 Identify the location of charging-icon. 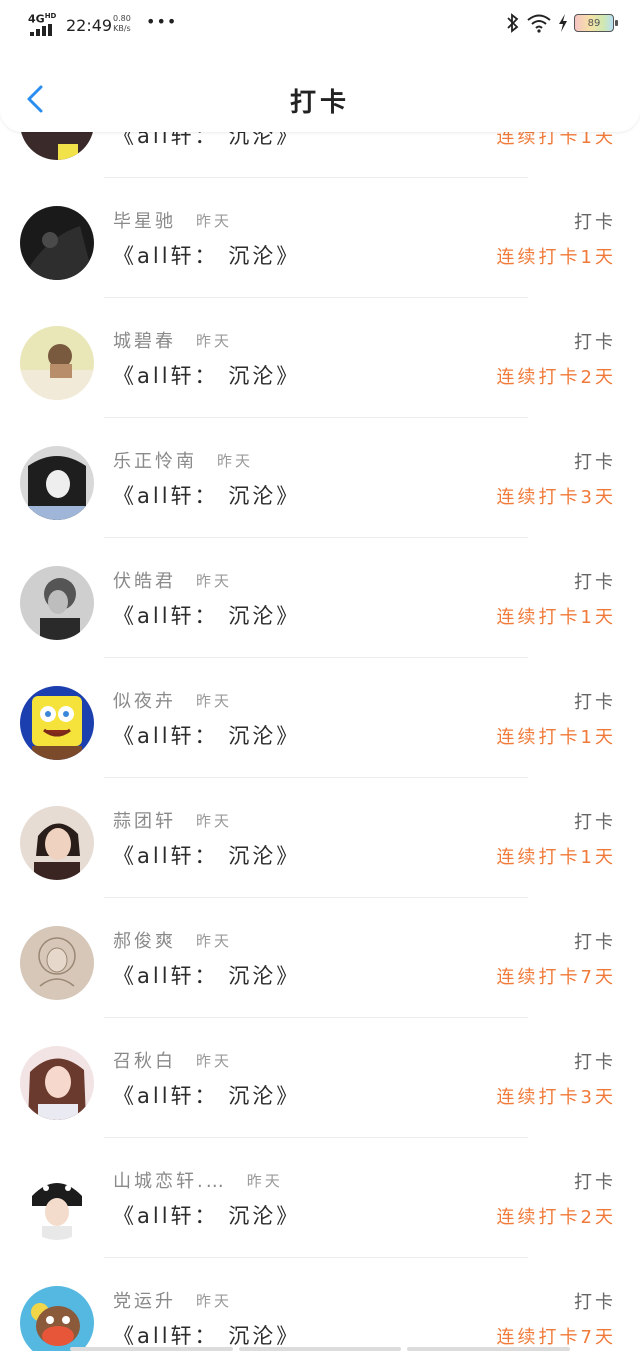
(563, 23).